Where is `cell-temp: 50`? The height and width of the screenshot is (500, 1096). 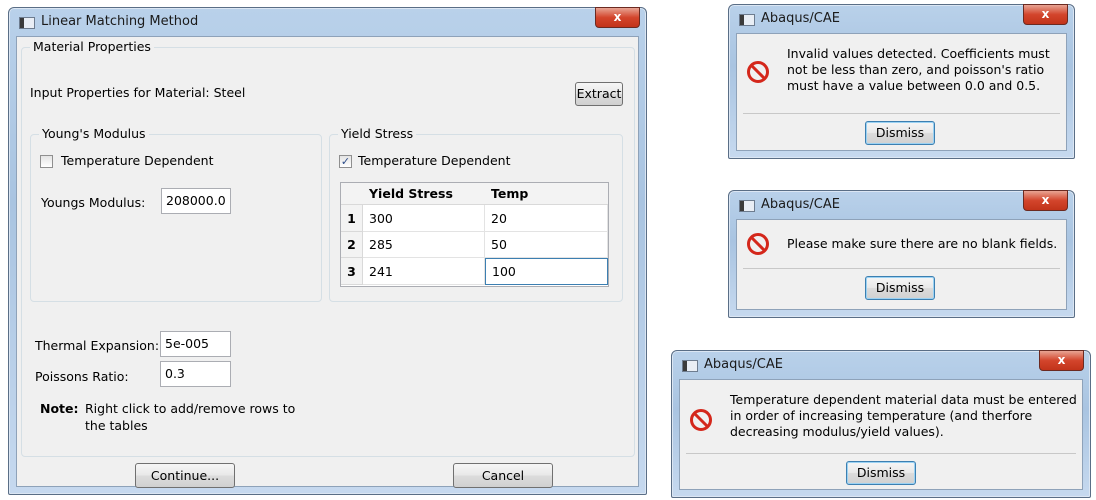 cell-temp: 50 is located at coordinates (546, 245).